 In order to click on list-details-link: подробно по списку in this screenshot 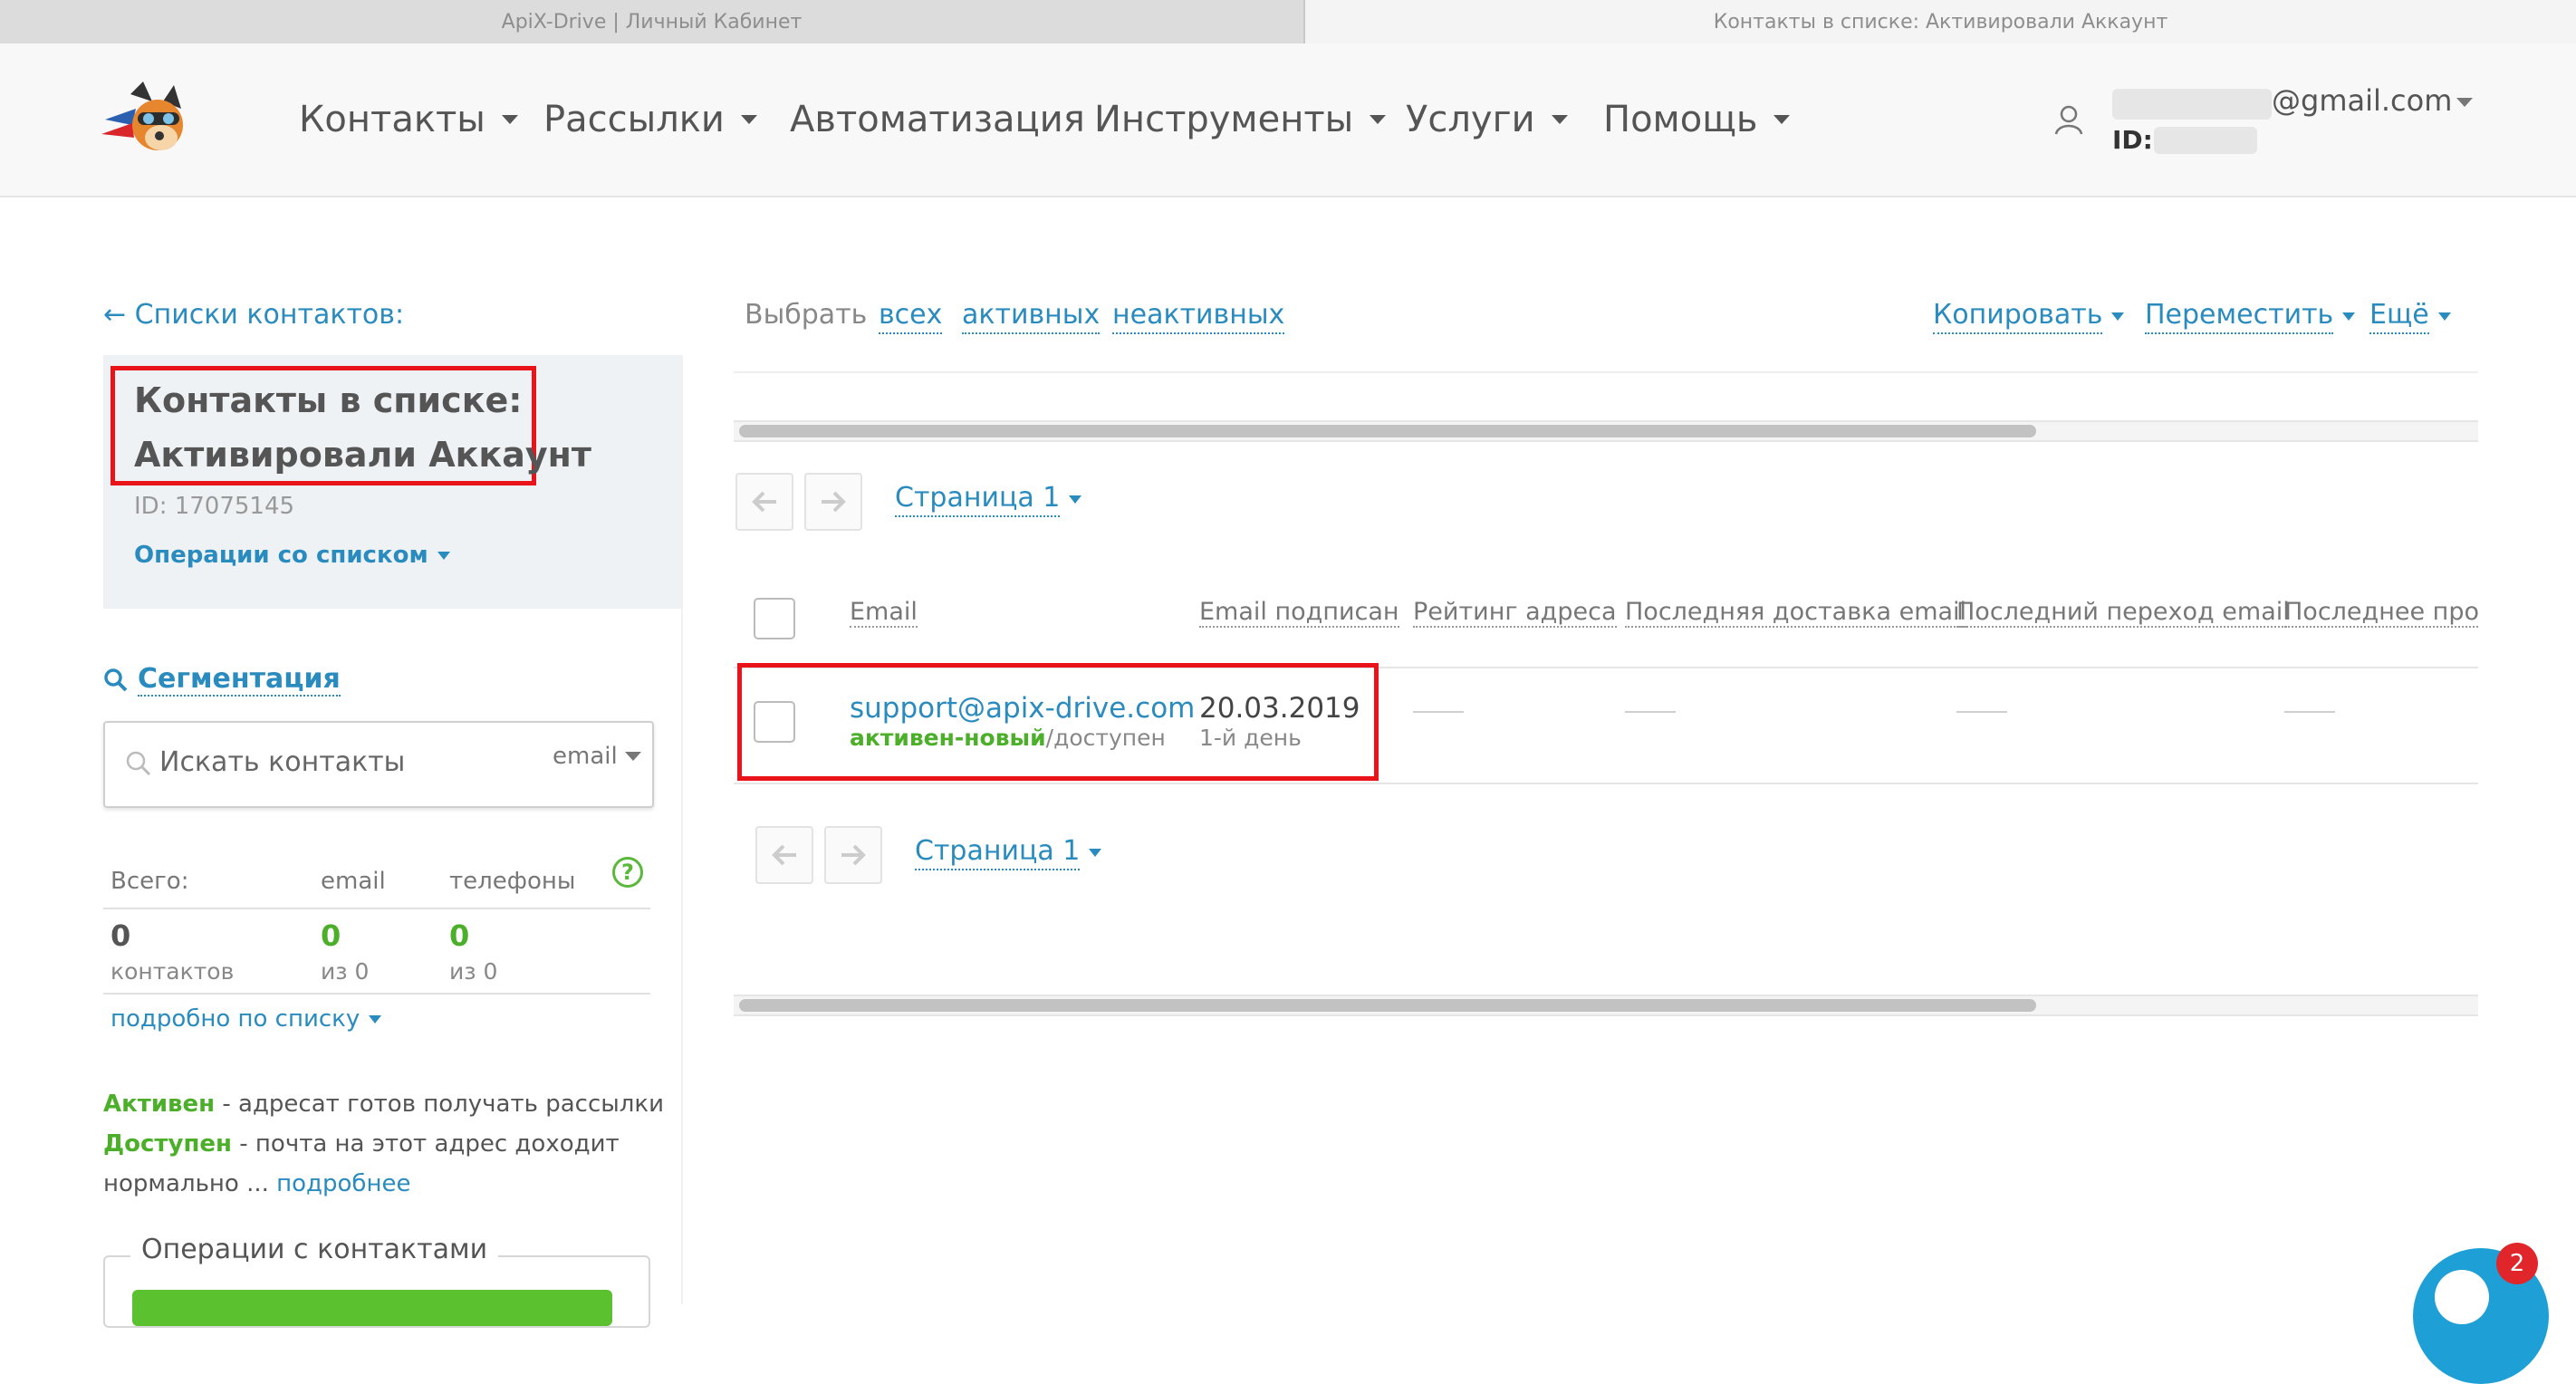, I will do `click(246, 1019)`.